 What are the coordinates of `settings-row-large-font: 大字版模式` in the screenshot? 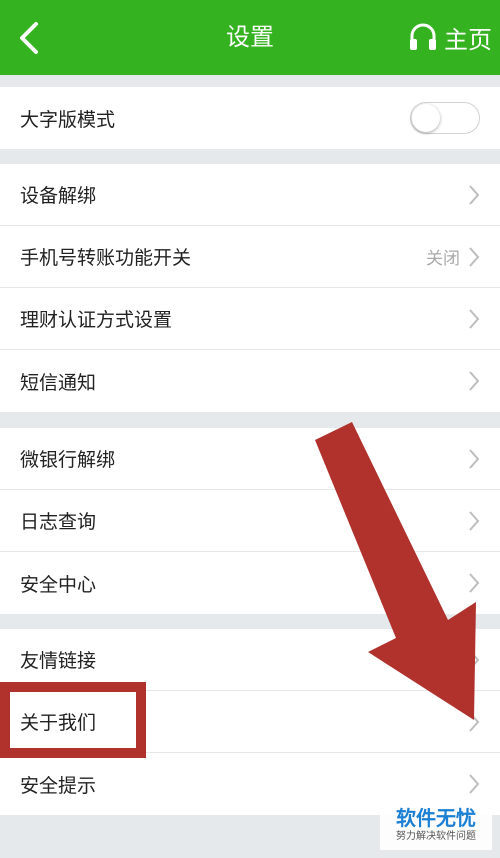 It's located at (250, 118).